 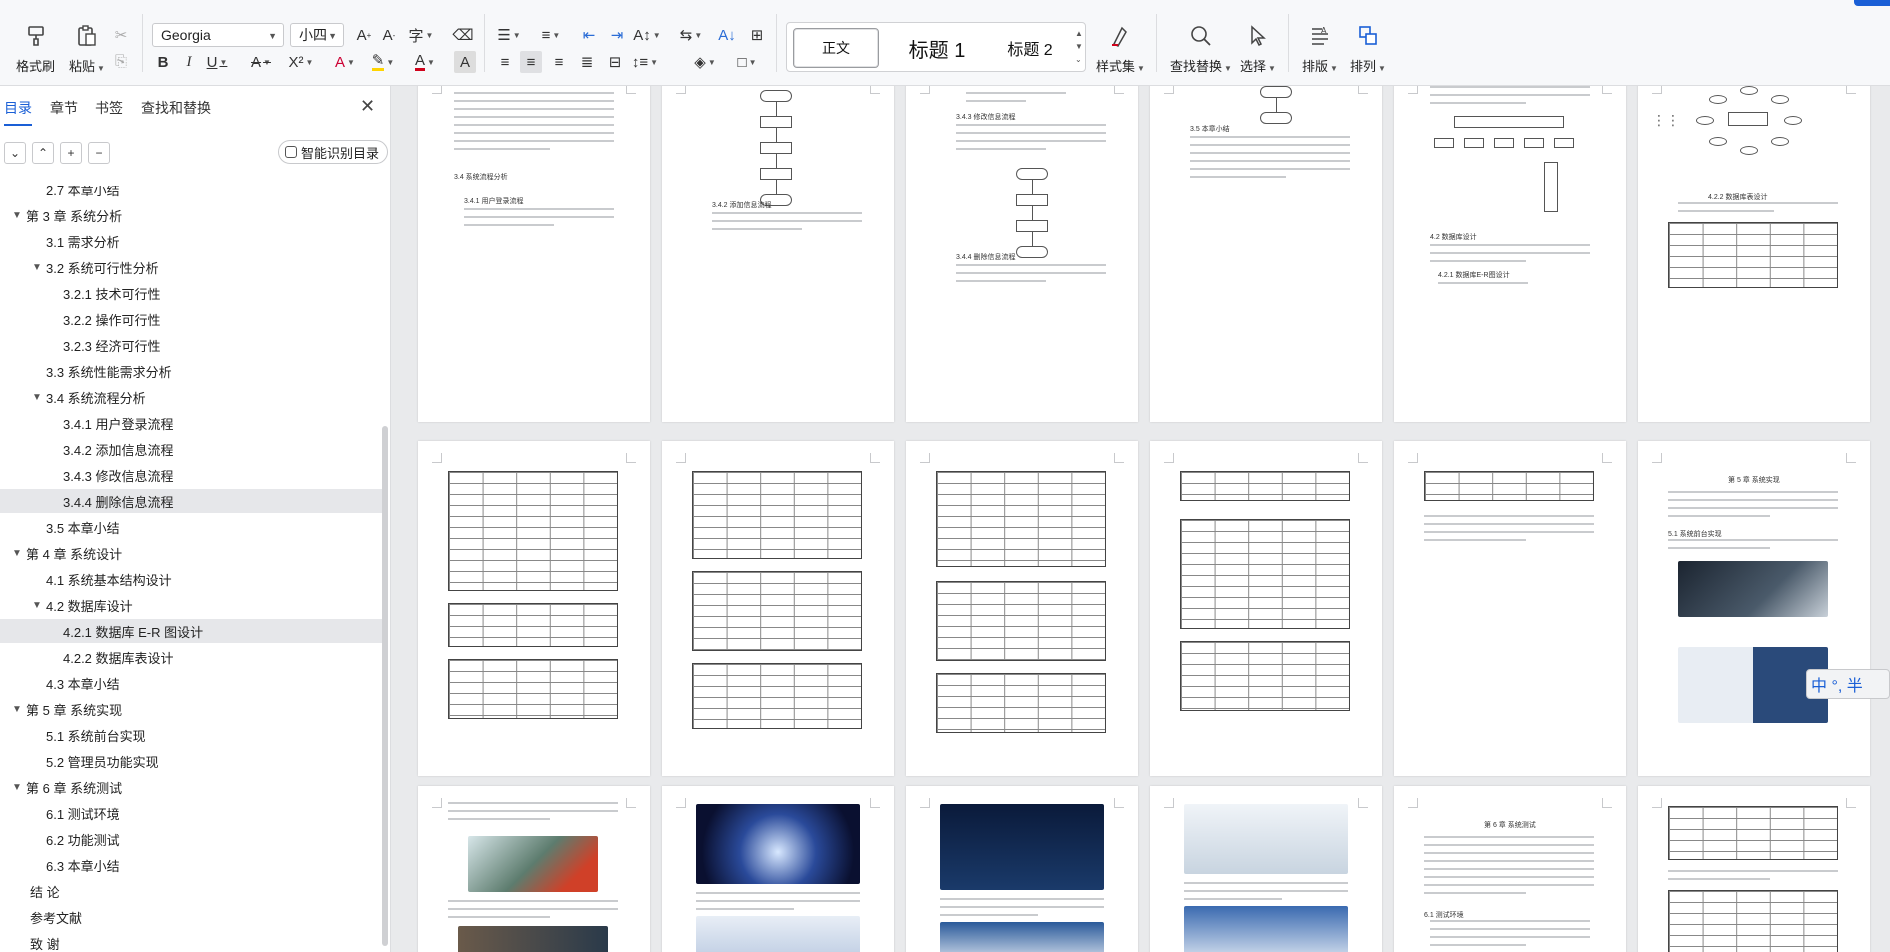 I want to click on decrease-indent-icon: ⇤, so click(x=589, y=35).